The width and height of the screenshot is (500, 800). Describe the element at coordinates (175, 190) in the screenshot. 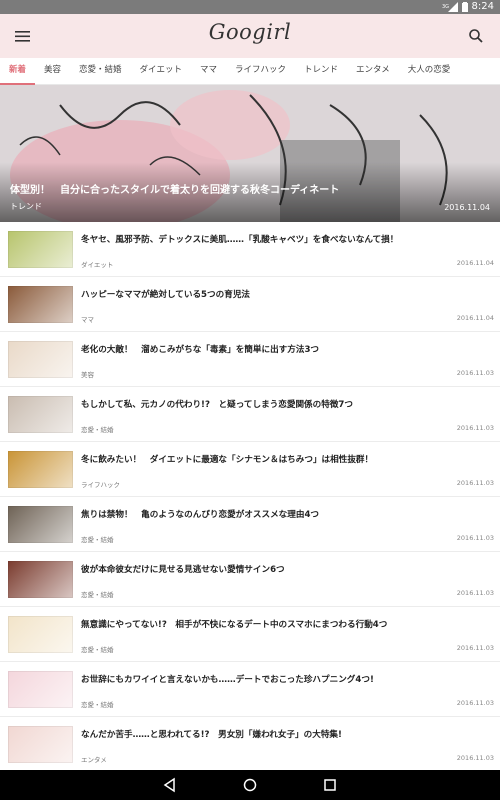

I see `featured-title: 体型別！ 自分に合ったスタイルで着太りを回避する秋冬コーディネート` at that location.